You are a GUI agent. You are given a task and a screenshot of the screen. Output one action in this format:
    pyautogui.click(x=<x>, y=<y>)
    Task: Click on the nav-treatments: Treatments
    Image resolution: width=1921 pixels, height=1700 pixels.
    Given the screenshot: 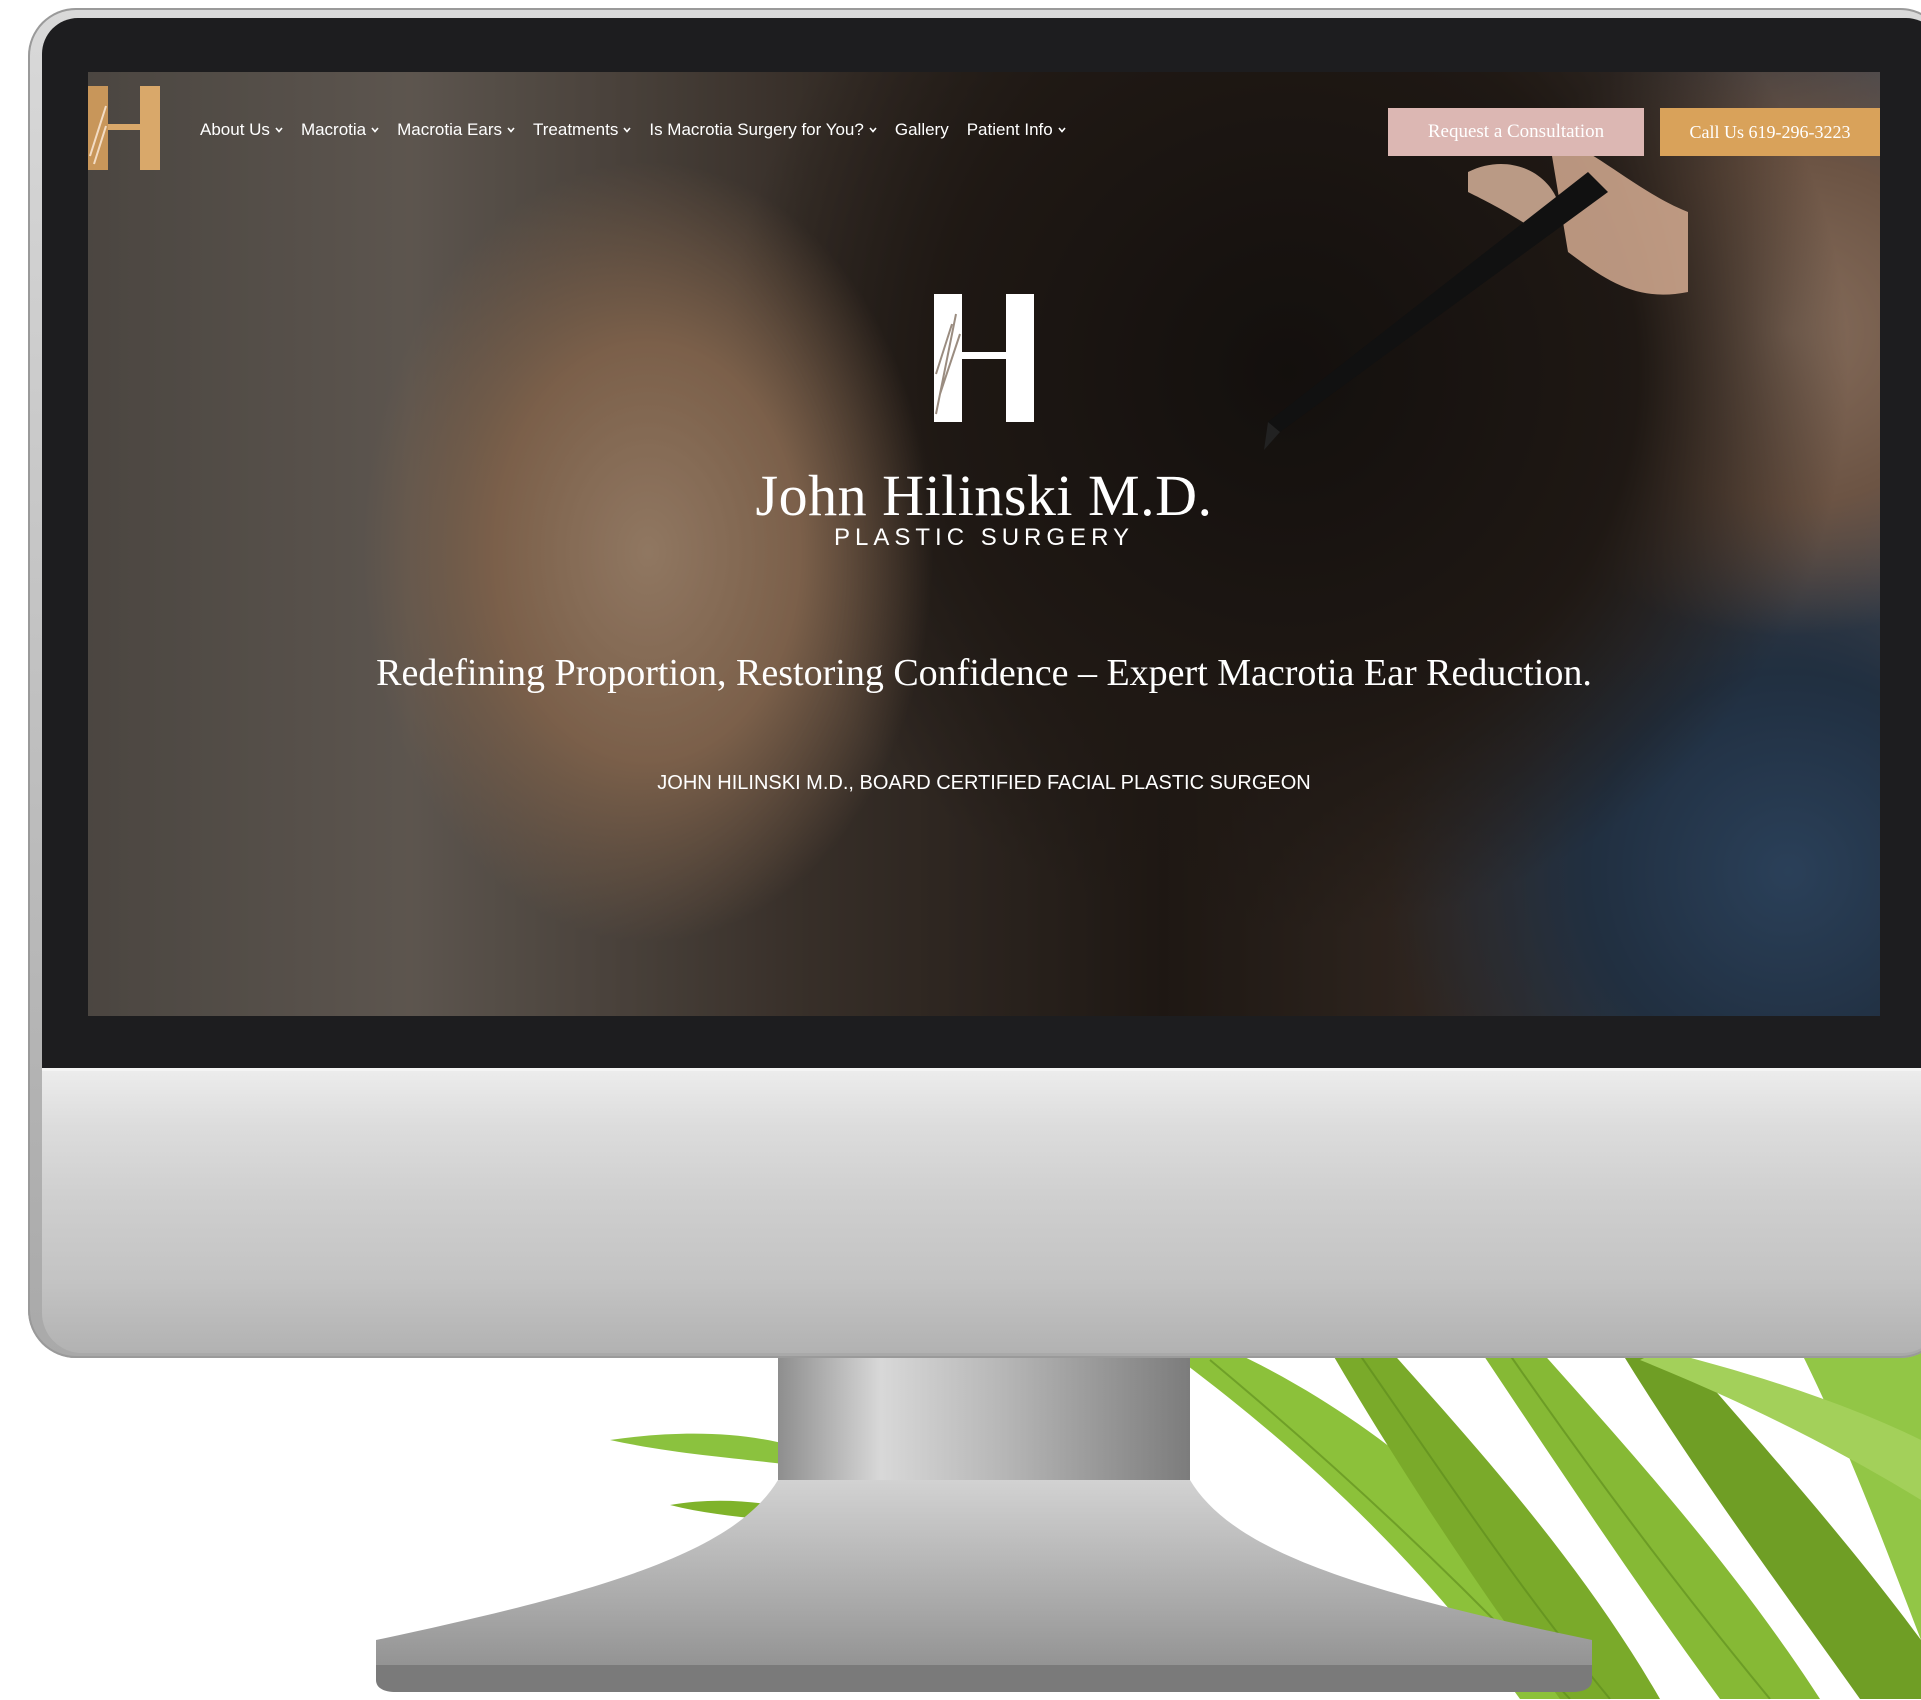 What is the action you would take?
    pyautogui.click(x=582, y=130)
    